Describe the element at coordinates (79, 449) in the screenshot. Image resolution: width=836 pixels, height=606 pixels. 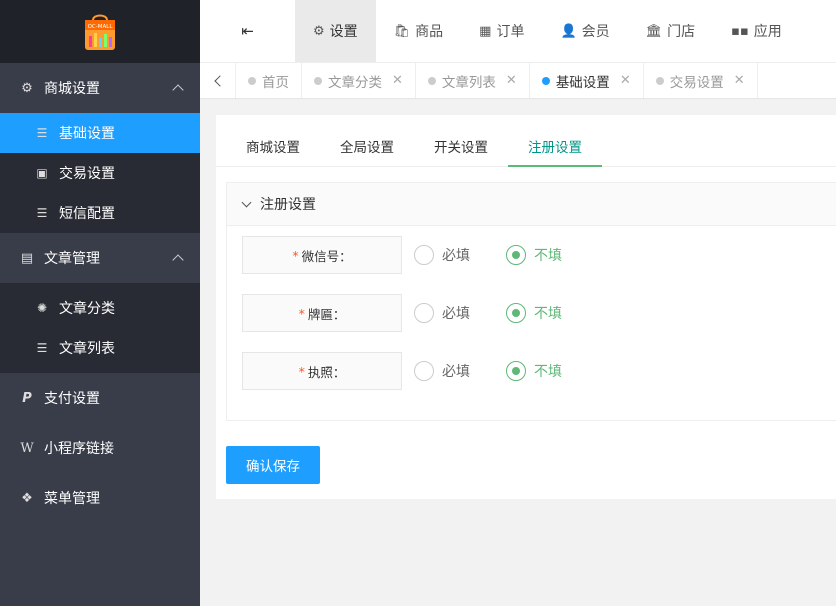
I see `menu-label: 小程序链接` at that location.